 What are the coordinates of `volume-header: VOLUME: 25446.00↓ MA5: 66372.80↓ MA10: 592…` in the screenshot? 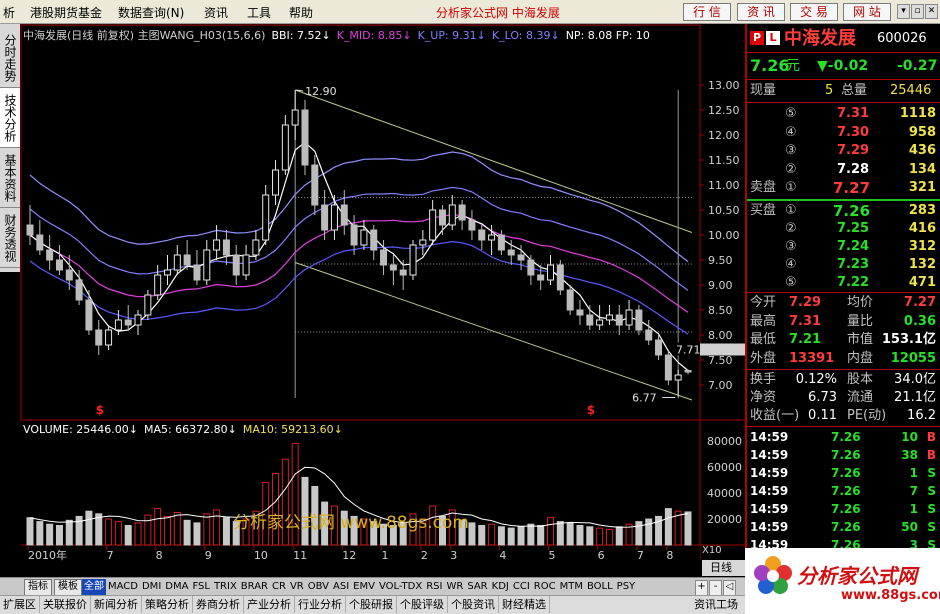 It's located at (186, 430).